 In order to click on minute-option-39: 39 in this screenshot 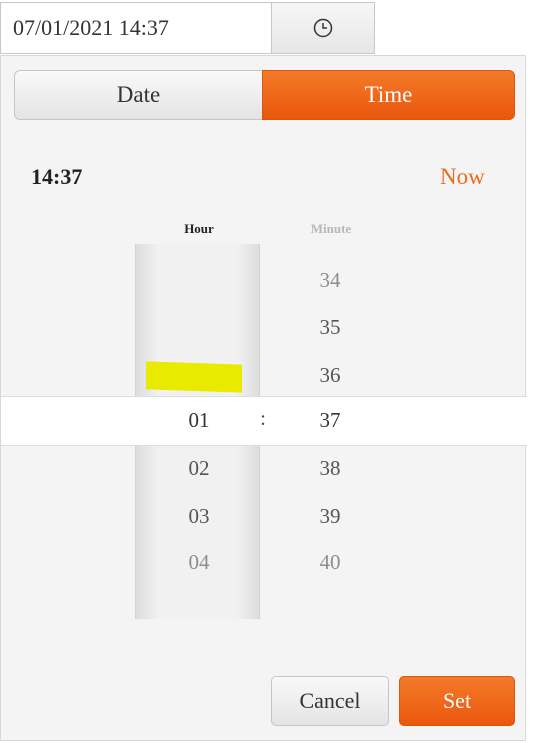, I will do `click(330, 516)`.